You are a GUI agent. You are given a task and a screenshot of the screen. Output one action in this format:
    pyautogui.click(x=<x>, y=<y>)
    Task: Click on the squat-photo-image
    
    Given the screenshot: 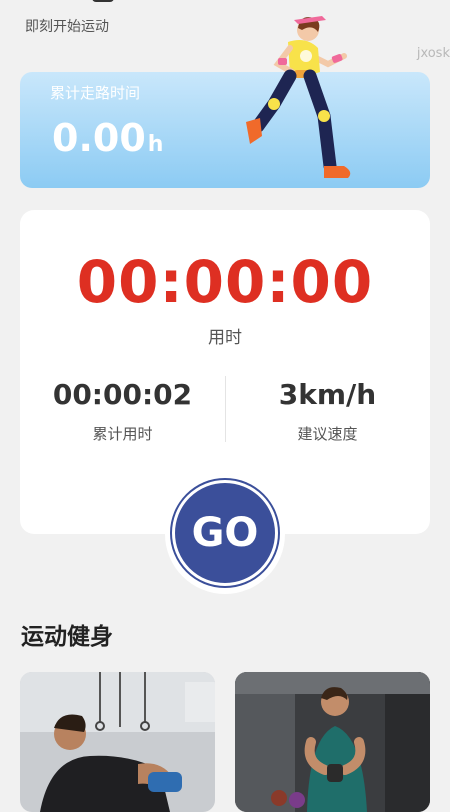 What is the action you would take?
    pyautogui.click(x=332, y=742)
    